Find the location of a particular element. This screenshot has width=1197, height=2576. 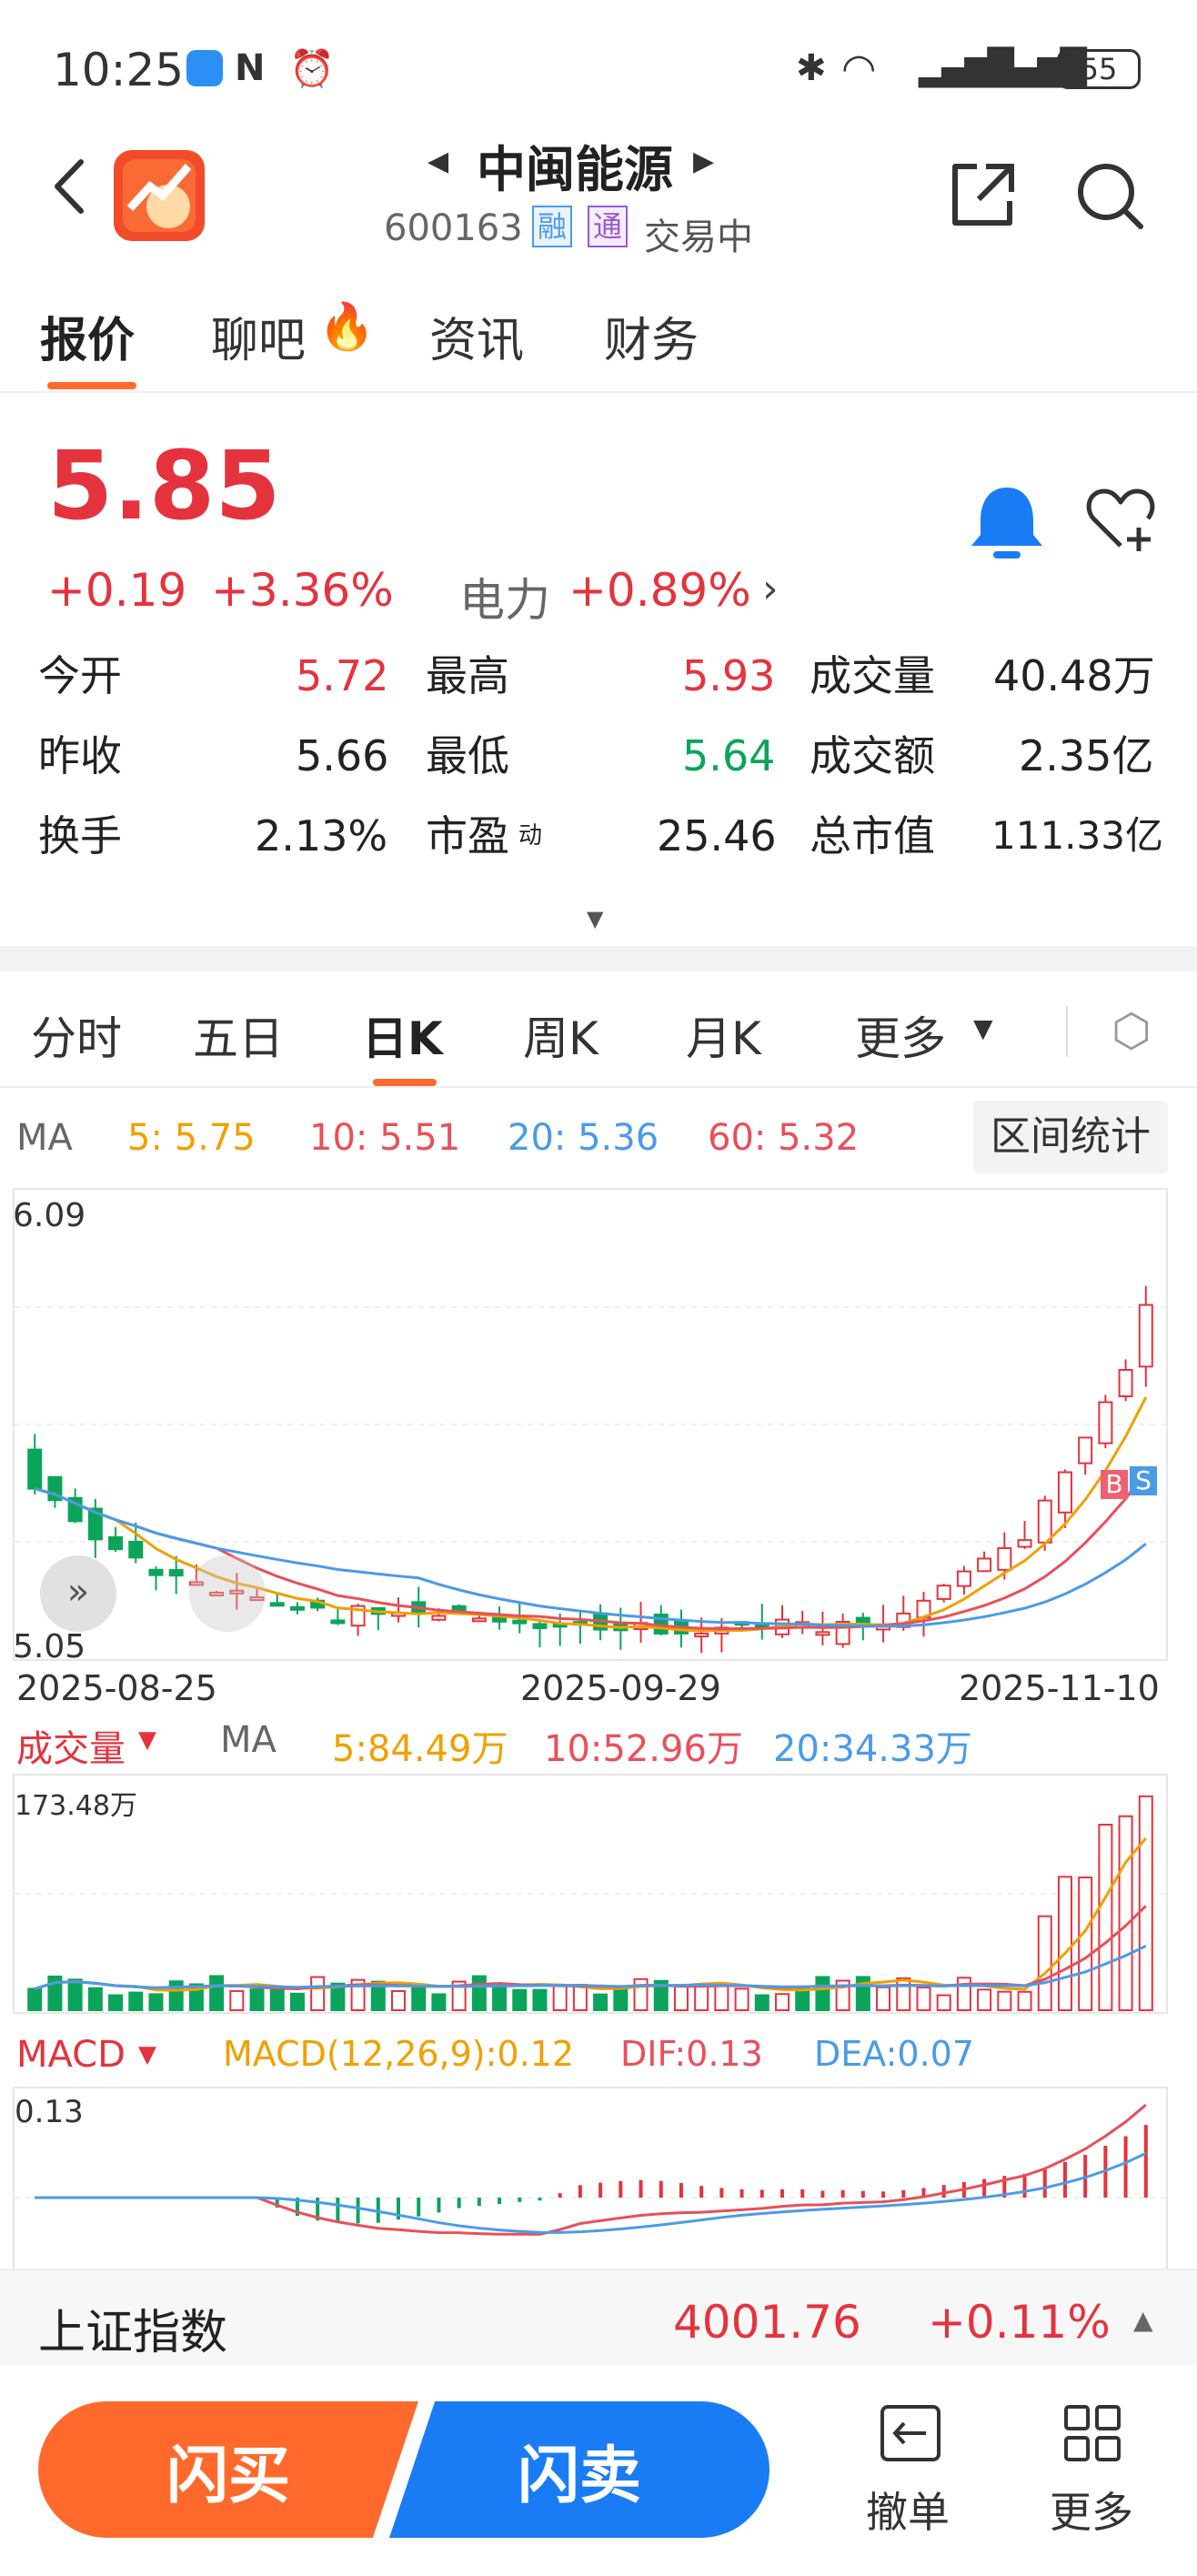

macd-title: MACD is located at coordinates (71, 2055).